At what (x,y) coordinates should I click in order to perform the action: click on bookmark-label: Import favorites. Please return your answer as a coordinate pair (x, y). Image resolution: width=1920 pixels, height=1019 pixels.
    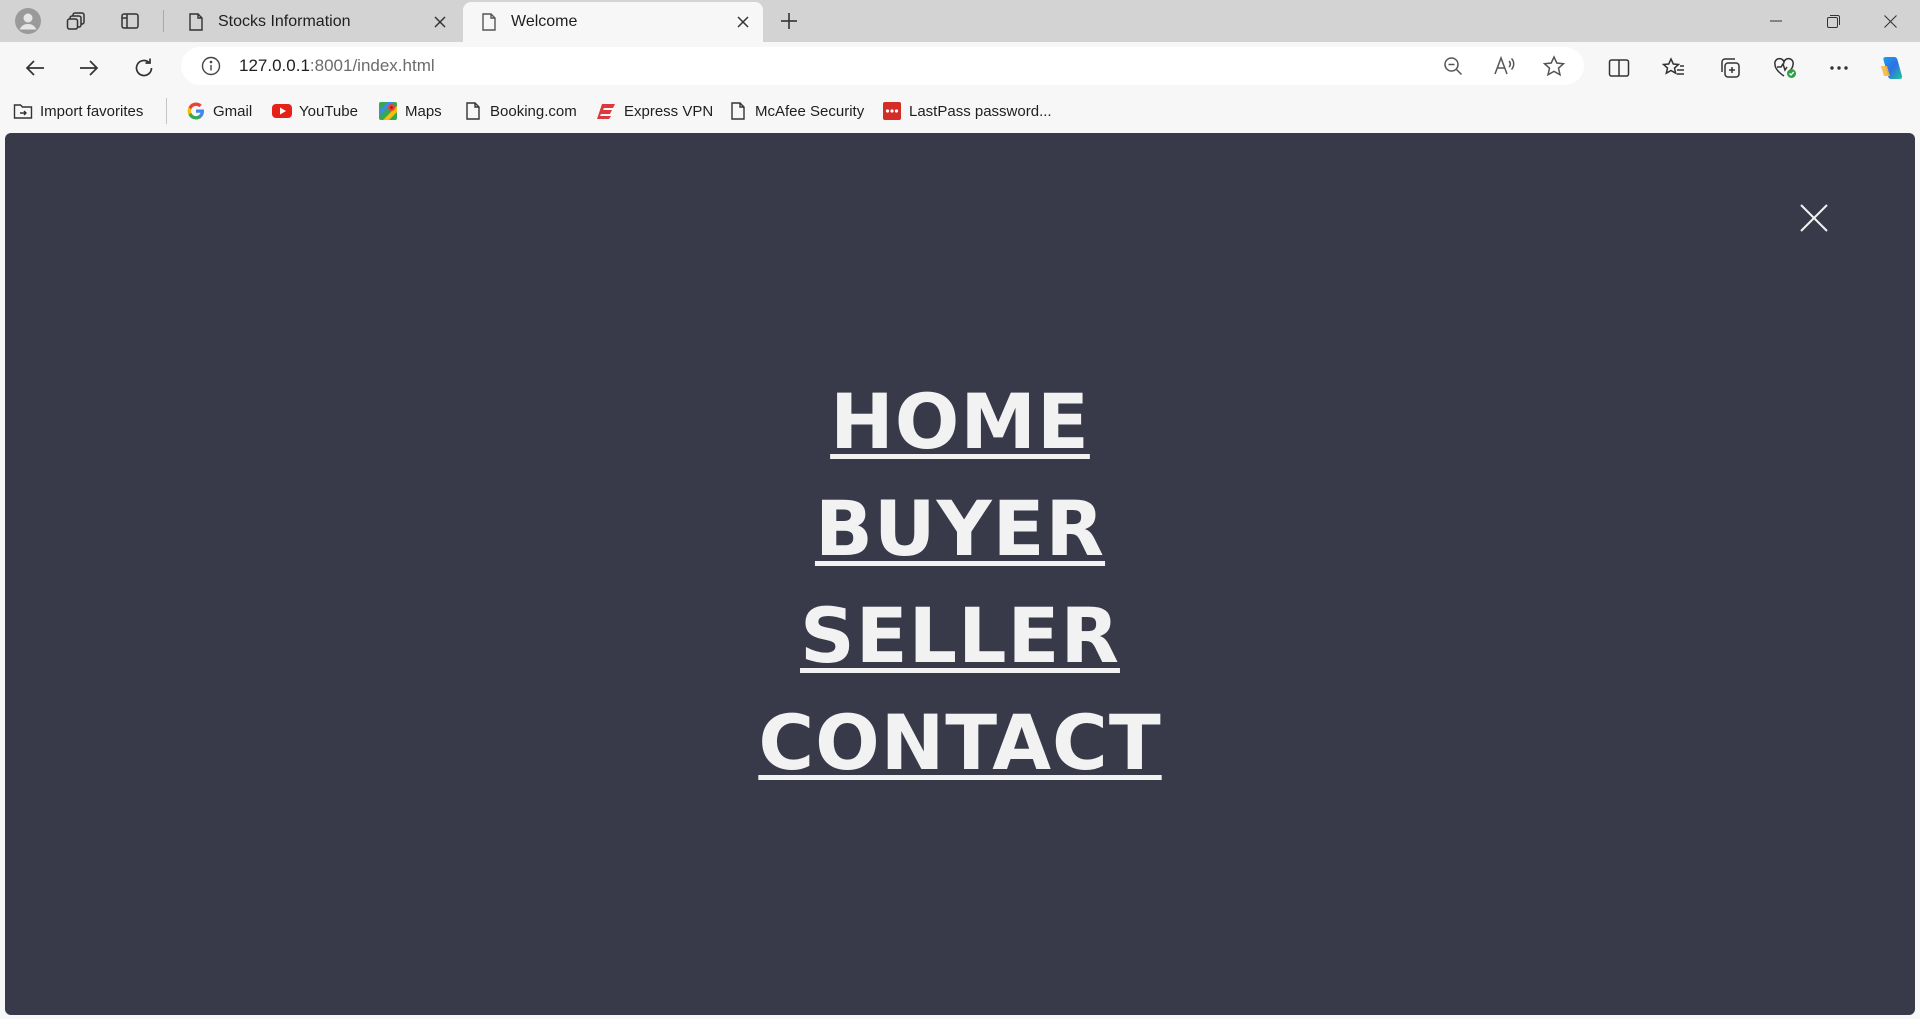
    Looking at the image, I should click on (92, 111).